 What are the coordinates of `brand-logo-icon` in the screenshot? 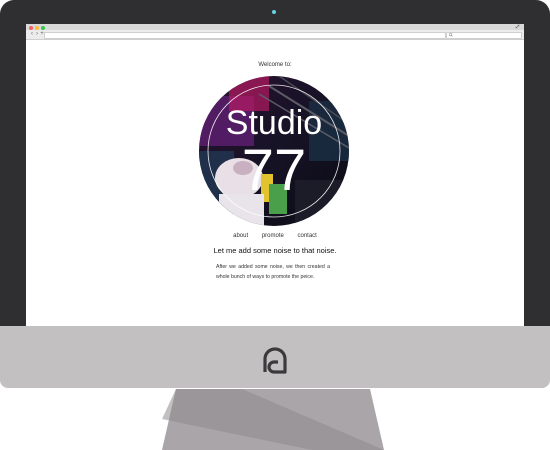 It's located at (275, 360).